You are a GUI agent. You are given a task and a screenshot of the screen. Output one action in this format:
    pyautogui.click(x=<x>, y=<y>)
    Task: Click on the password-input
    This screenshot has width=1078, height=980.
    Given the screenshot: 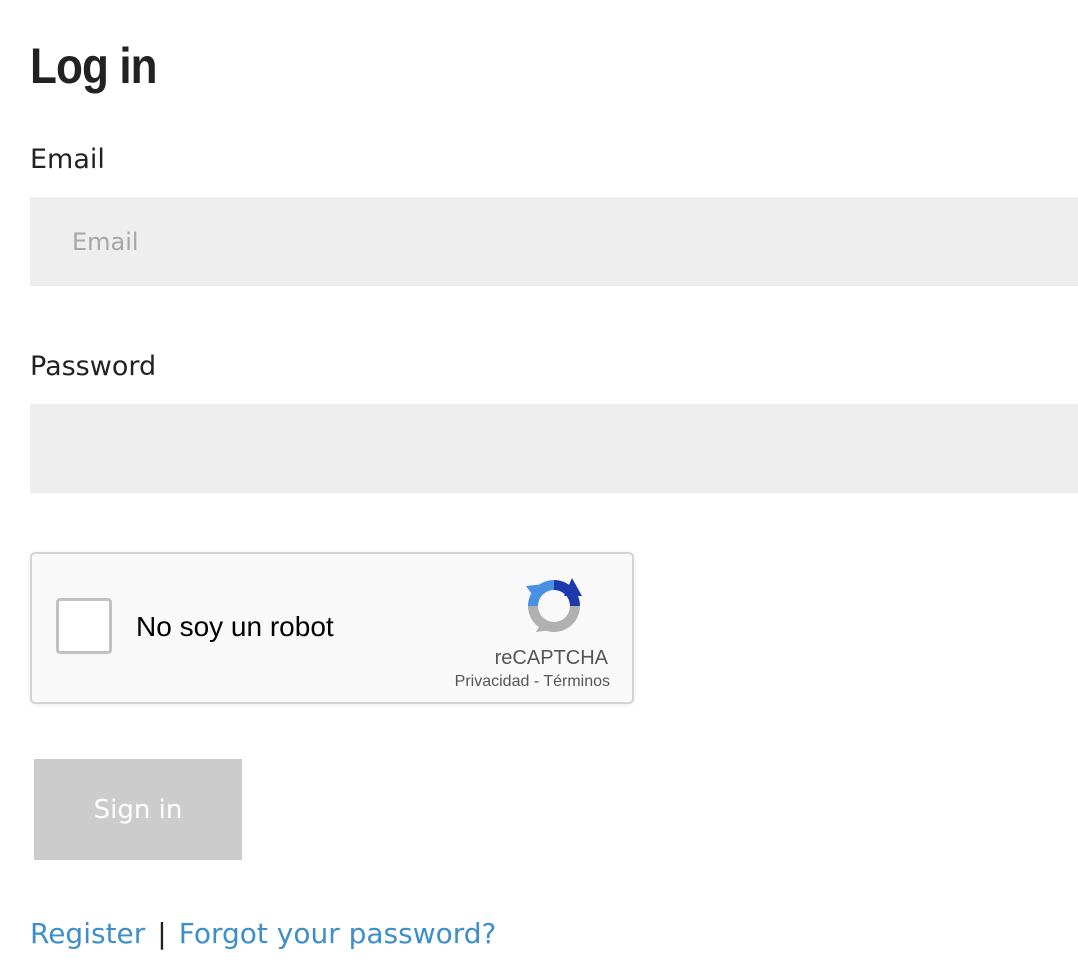 What is the action you would take?
    pyautogui.click(x=554, y=448)
    